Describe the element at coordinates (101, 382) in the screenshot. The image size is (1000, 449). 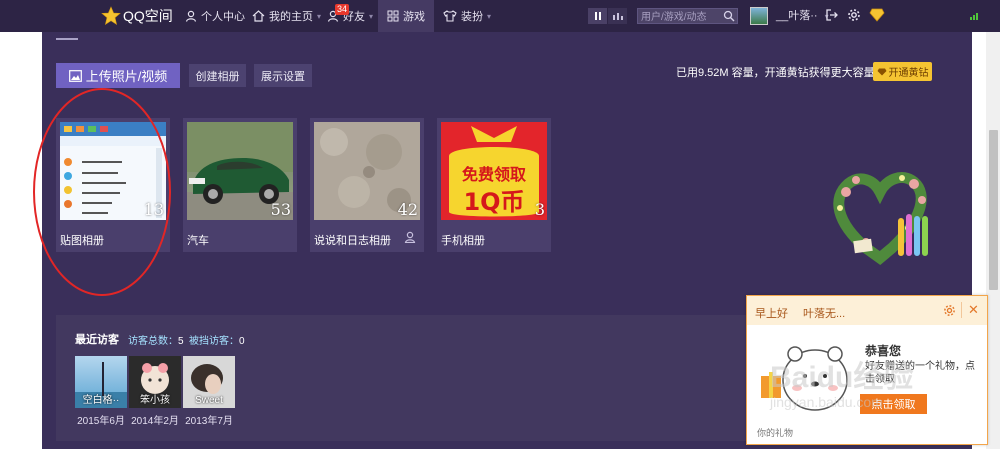
I see `visitor-avatar: 空白格··` at that location.